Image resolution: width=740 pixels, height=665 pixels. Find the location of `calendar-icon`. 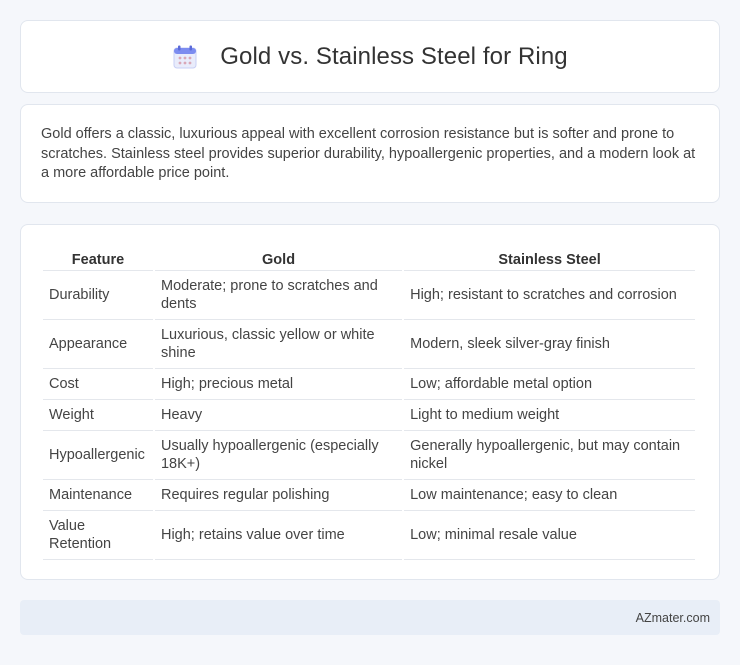

calendar-icon is located at coordinates (185, 57).